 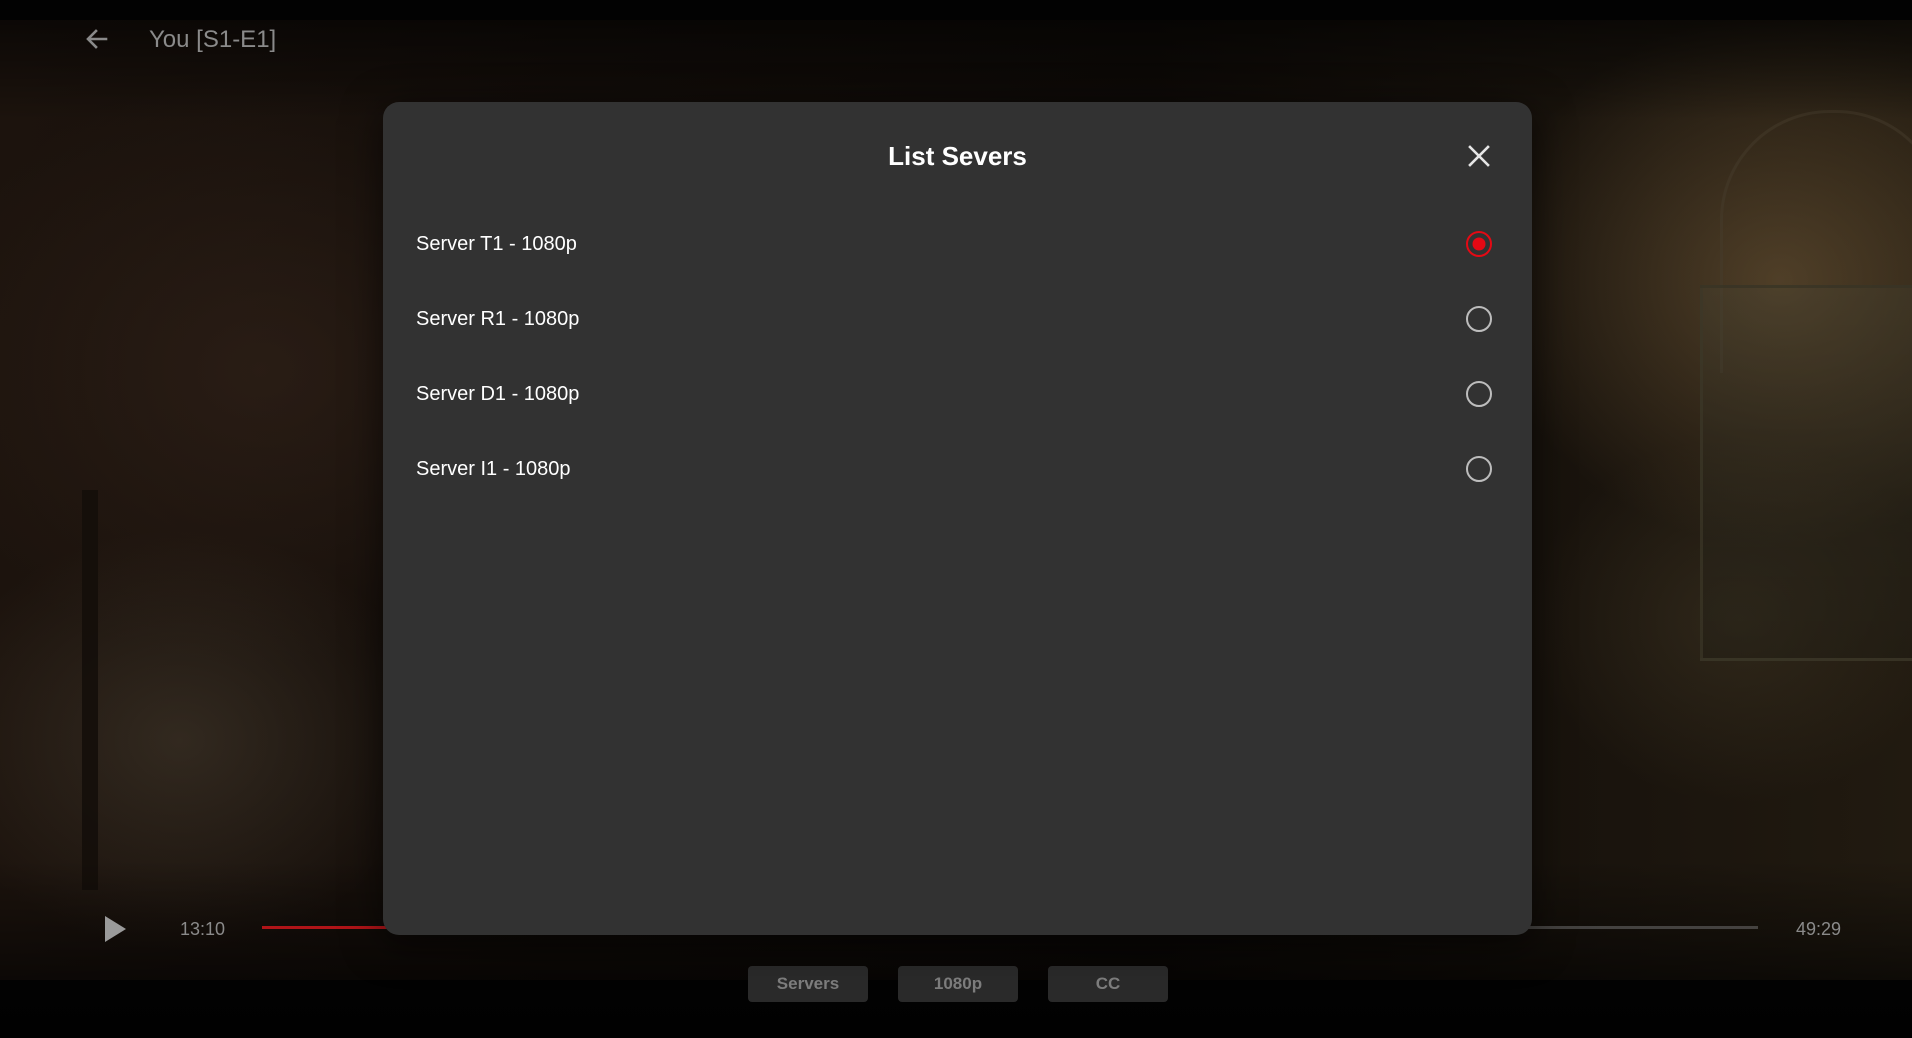 I want to click on background-window, so click(x=1806, y=473).